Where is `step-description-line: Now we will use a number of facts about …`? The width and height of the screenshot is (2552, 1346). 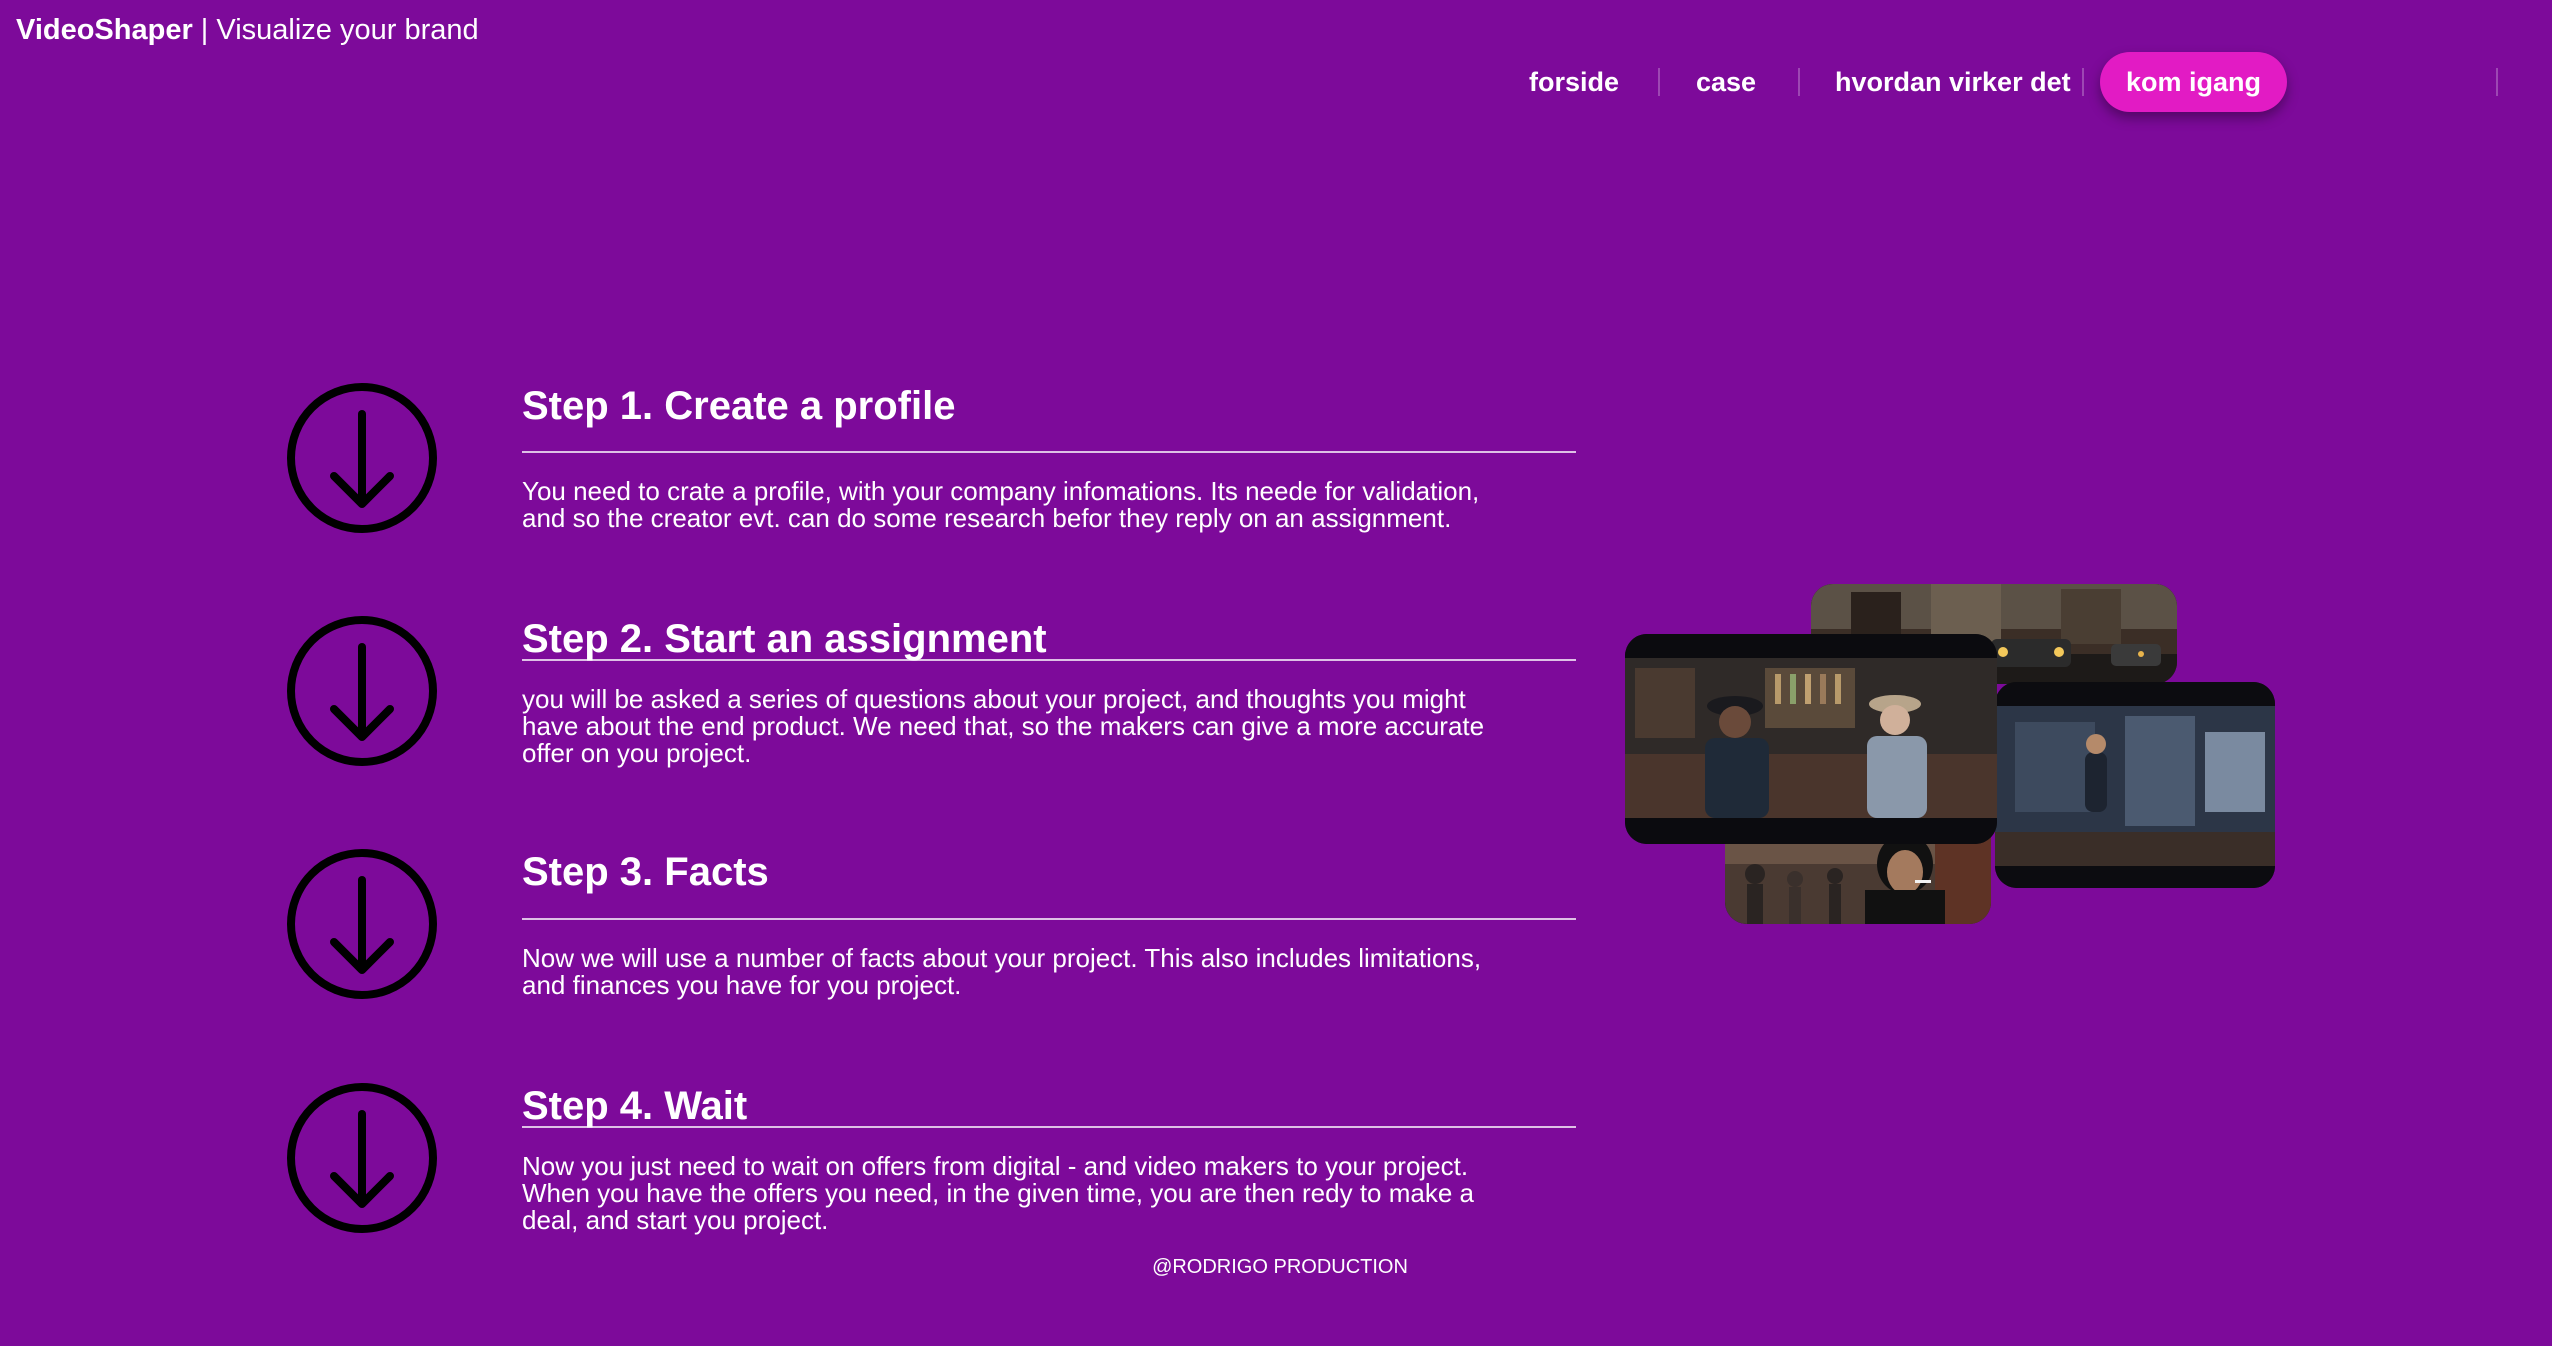 step-description-line: Now we will use a number of facts about … is located at coordinates (1002, 958).